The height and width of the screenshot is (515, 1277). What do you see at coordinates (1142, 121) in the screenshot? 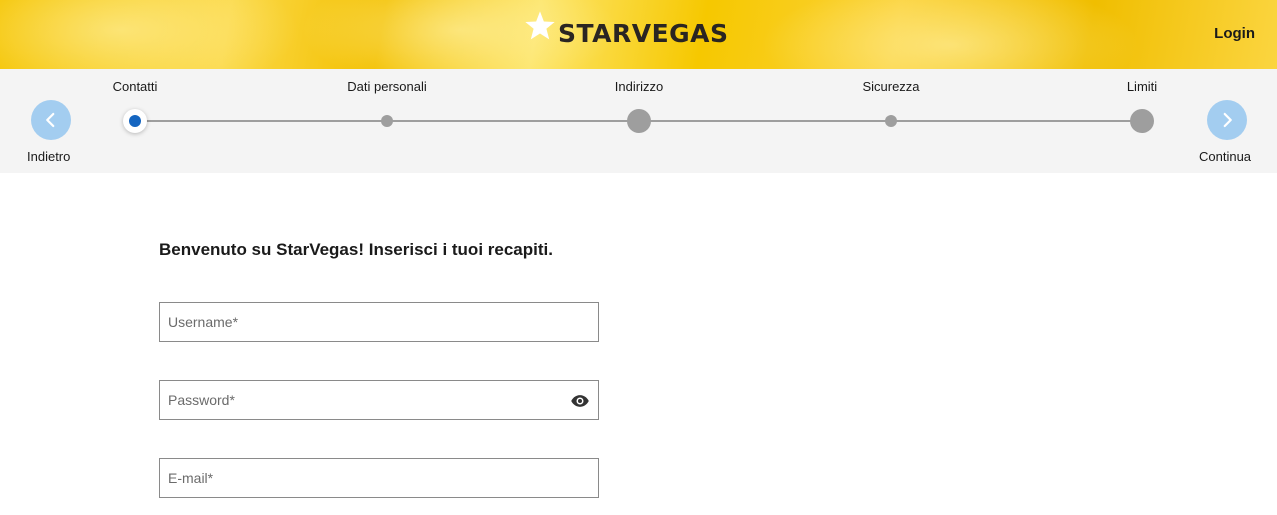
I see `step-dot-limiti` at bounding box center [1142, 121].